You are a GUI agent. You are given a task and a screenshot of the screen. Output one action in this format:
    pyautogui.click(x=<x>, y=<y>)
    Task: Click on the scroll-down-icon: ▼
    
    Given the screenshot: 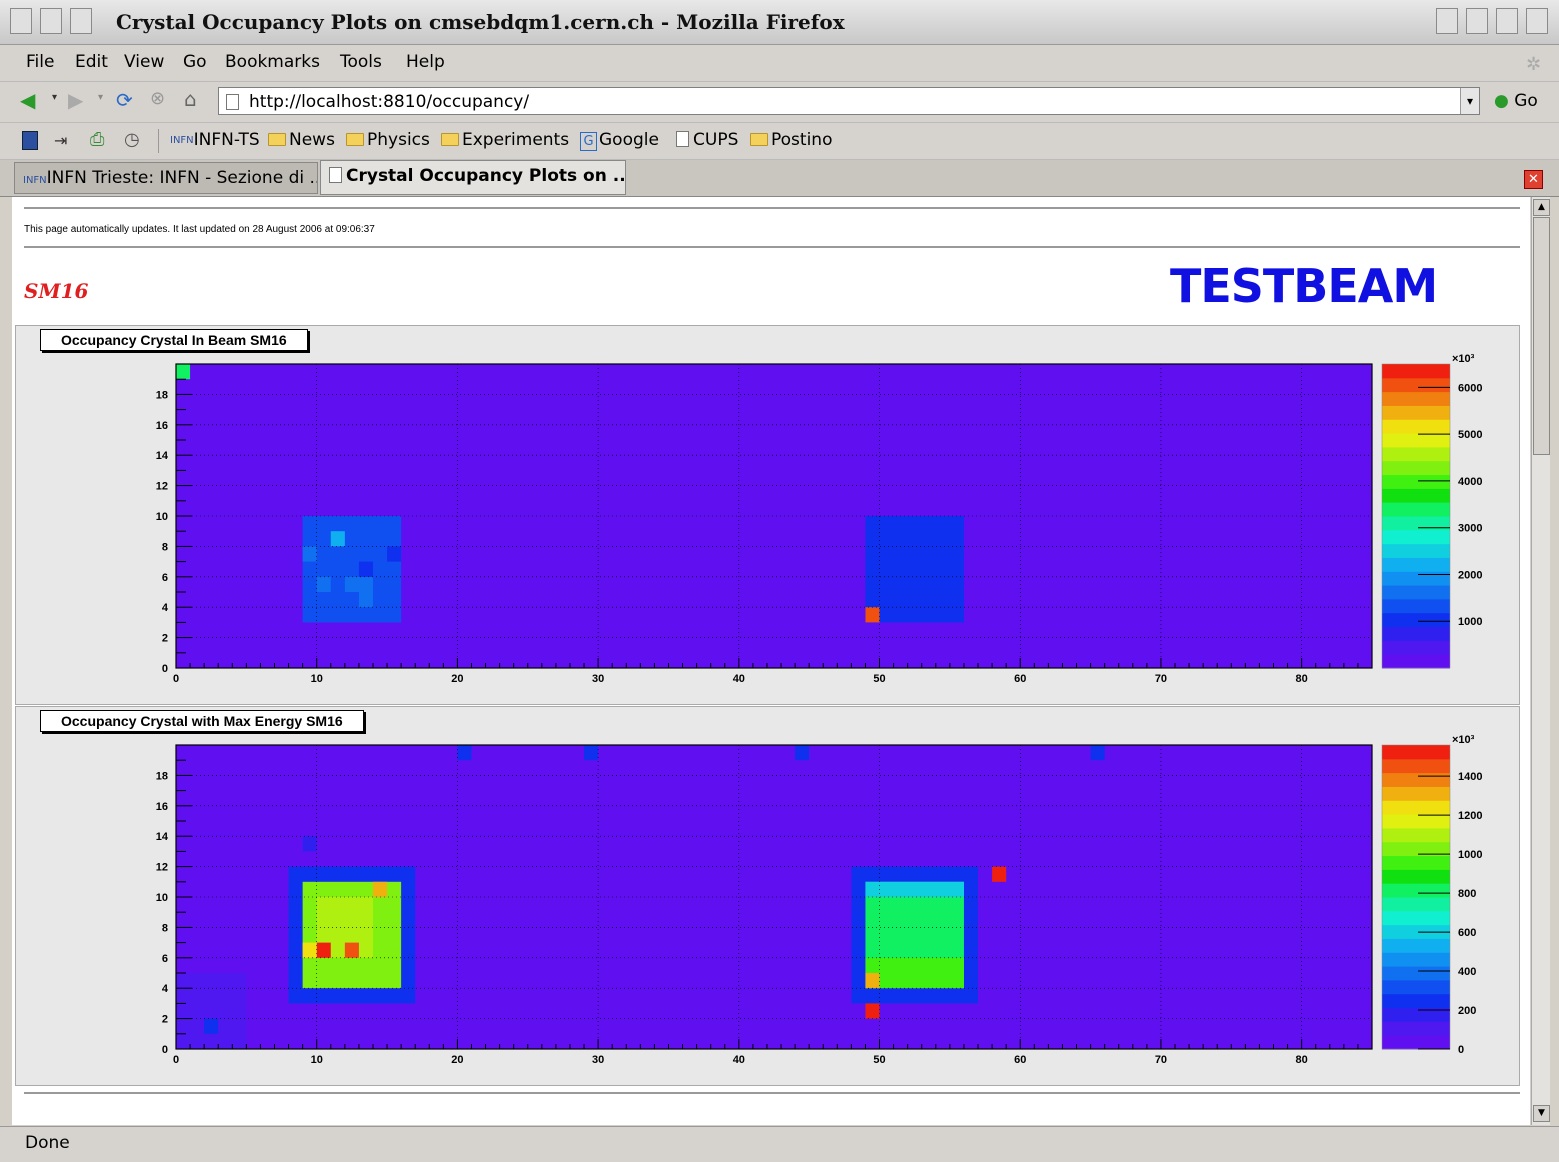 What is the action you would take?
    pyautogui.click(x=1541, y=1113)
    